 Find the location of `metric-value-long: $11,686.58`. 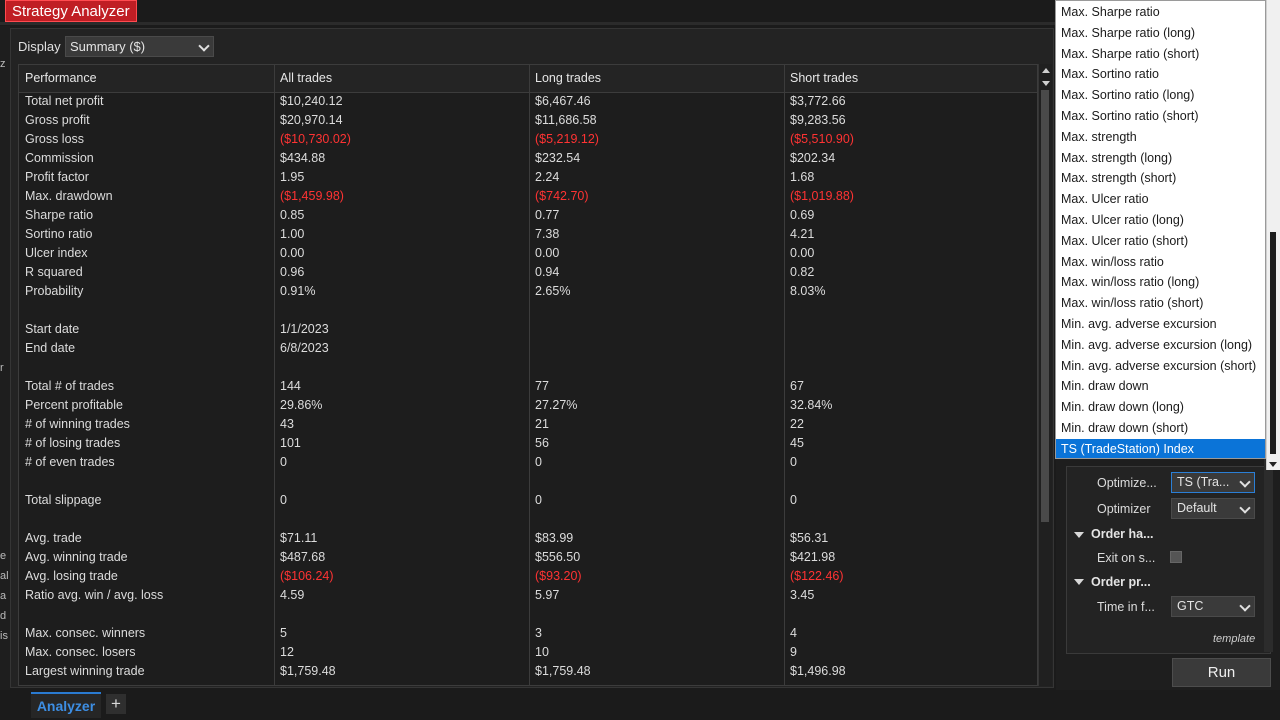

metric-value-long: $11,686.58 is located at coordinates (566, 120).